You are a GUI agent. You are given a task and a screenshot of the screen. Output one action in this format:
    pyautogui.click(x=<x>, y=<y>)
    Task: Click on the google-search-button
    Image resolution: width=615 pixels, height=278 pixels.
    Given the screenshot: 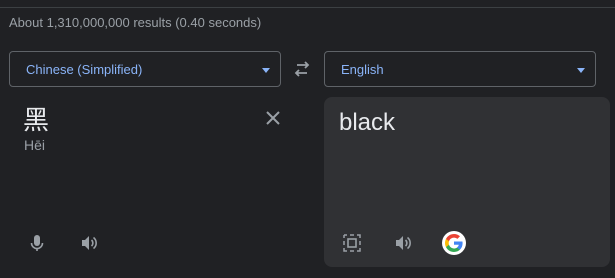 What is the action you would take?
    pyautogui.click(x=454, y=243)
    